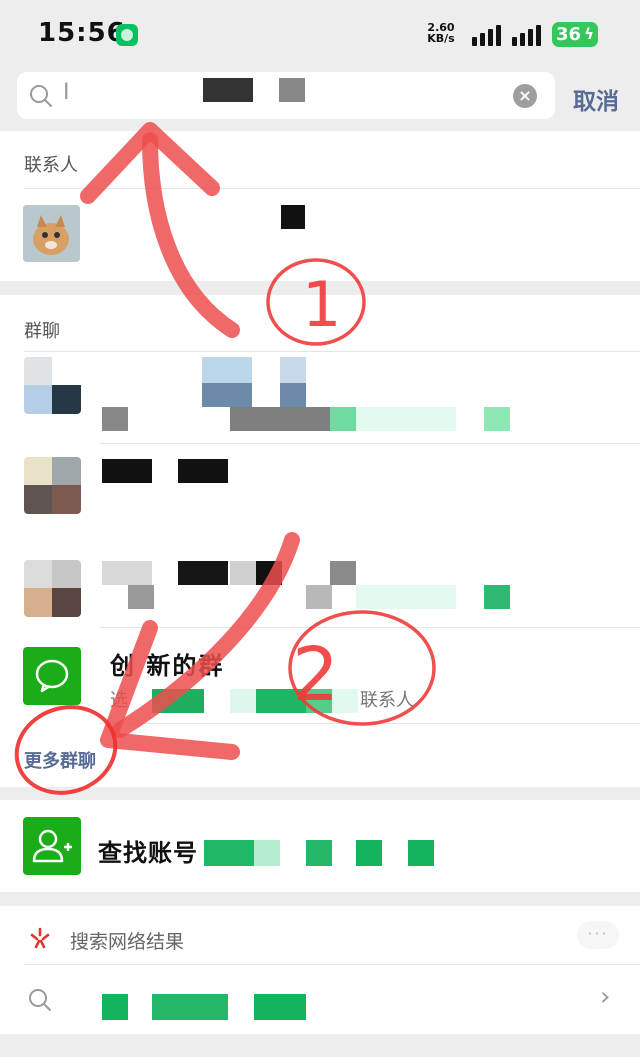  What do you see at coordinates (119, 700) in the screenshot?
I see `create-group-subtitle: 选` at bounding box center [119, 700].